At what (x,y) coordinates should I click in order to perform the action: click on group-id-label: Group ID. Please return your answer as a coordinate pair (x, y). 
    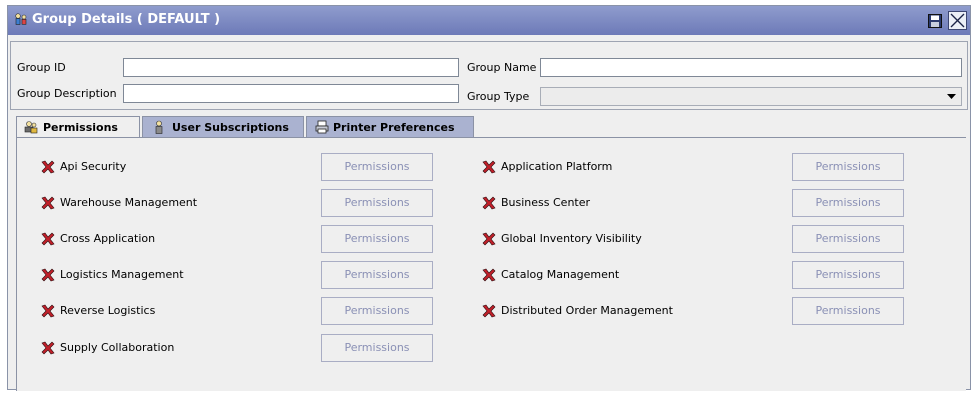
    Looking at the image, I should click on (41, 67).